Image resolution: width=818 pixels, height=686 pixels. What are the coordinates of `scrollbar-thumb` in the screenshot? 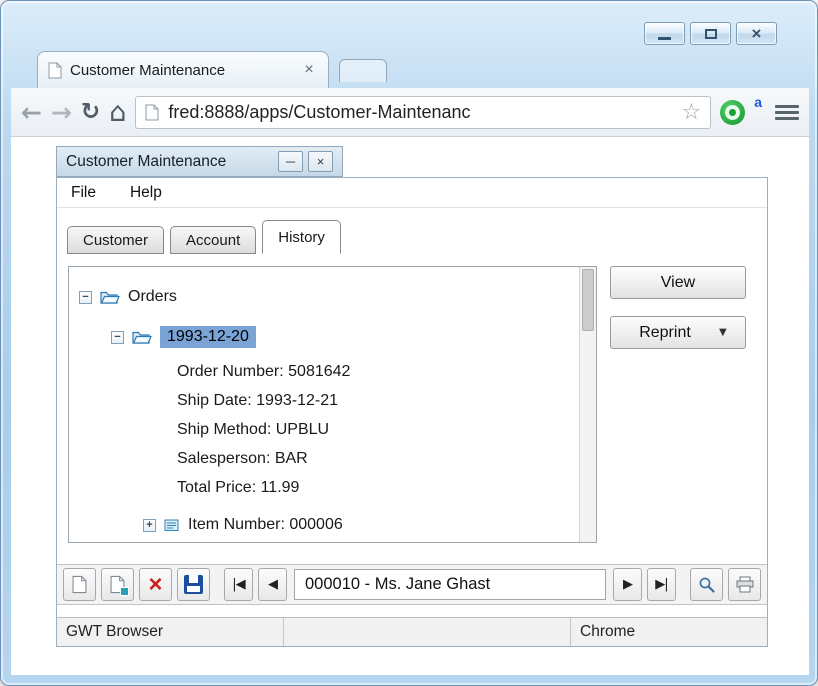 It's located at (588, 300).